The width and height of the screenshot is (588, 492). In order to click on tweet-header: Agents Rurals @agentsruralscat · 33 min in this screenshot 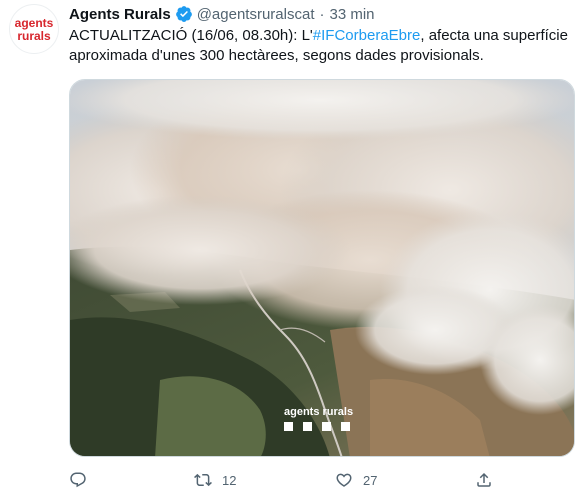, I will do `click(222, 14)`.